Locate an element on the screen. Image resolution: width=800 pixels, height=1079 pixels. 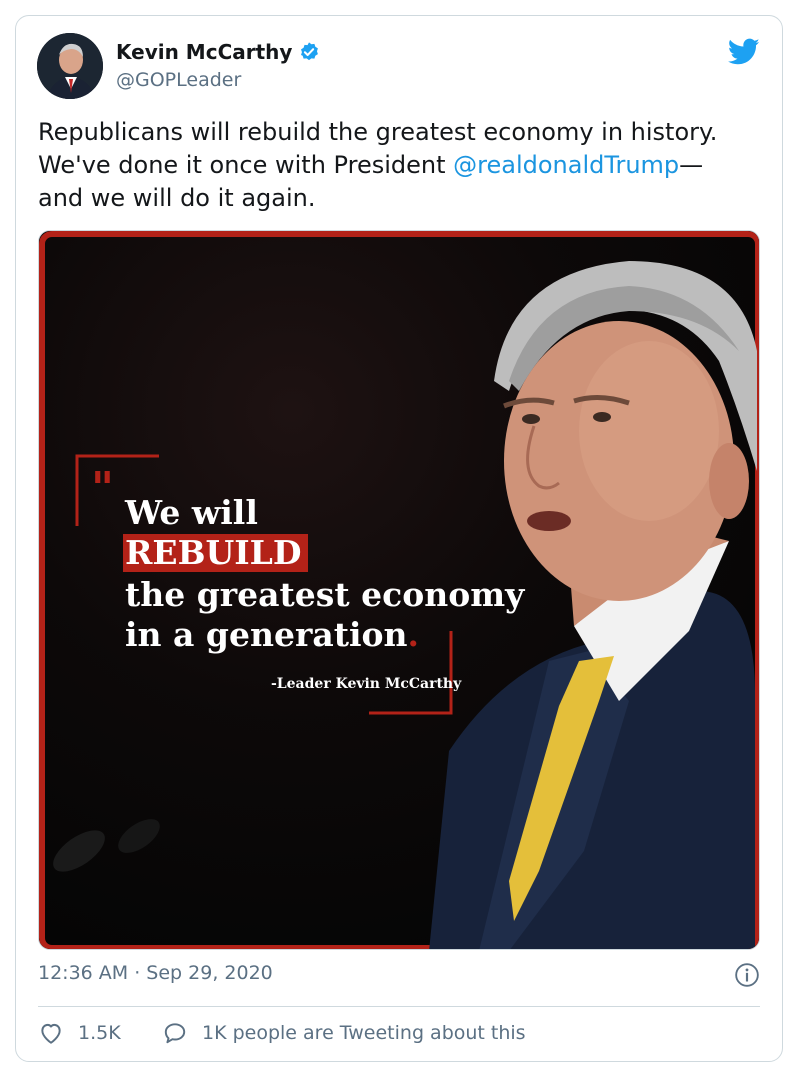
author-handle: @GOPLeader is located at coordinates (178, 80).